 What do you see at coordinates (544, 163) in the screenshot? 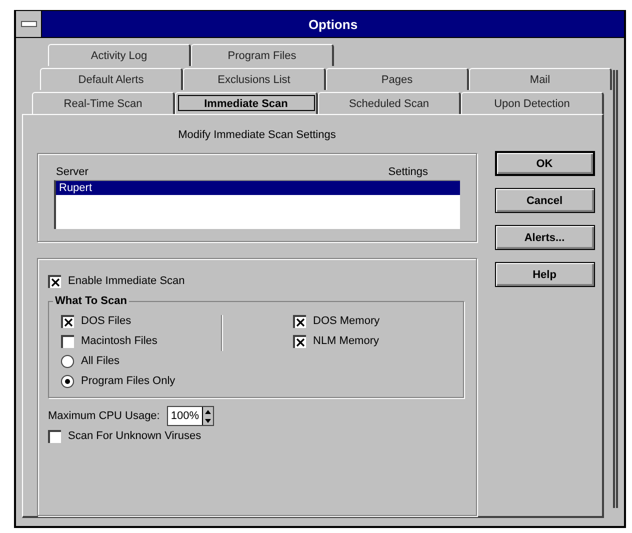
I see `dialog-button: OK` at bounding box center [544, 163].